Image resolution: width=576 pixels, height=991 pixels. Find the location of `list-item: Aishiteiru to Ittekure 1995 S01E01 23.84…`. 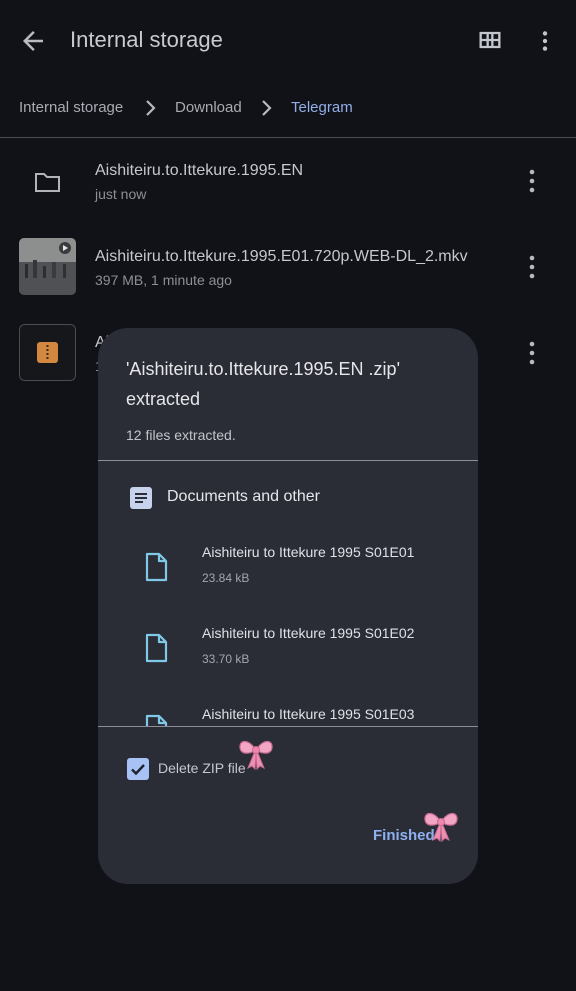

list-item: Aishiteiru to Ittekure 1995 S01E01 23.84… is located at coordinates (288, 584).